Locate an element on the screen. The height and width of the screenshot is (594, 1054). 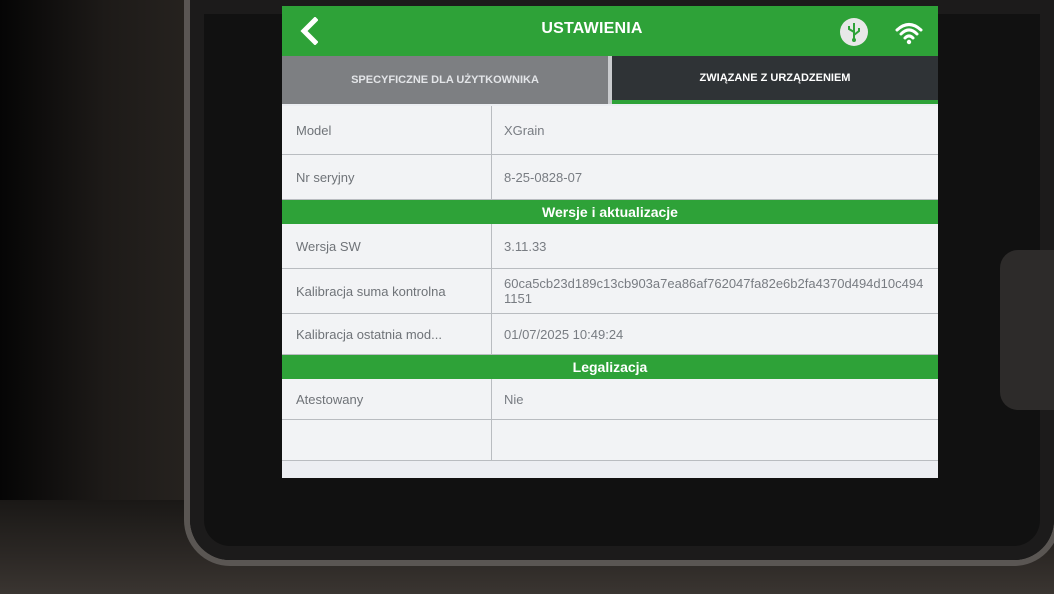
row-label: Atestowany is located at coordinates (387, 399).